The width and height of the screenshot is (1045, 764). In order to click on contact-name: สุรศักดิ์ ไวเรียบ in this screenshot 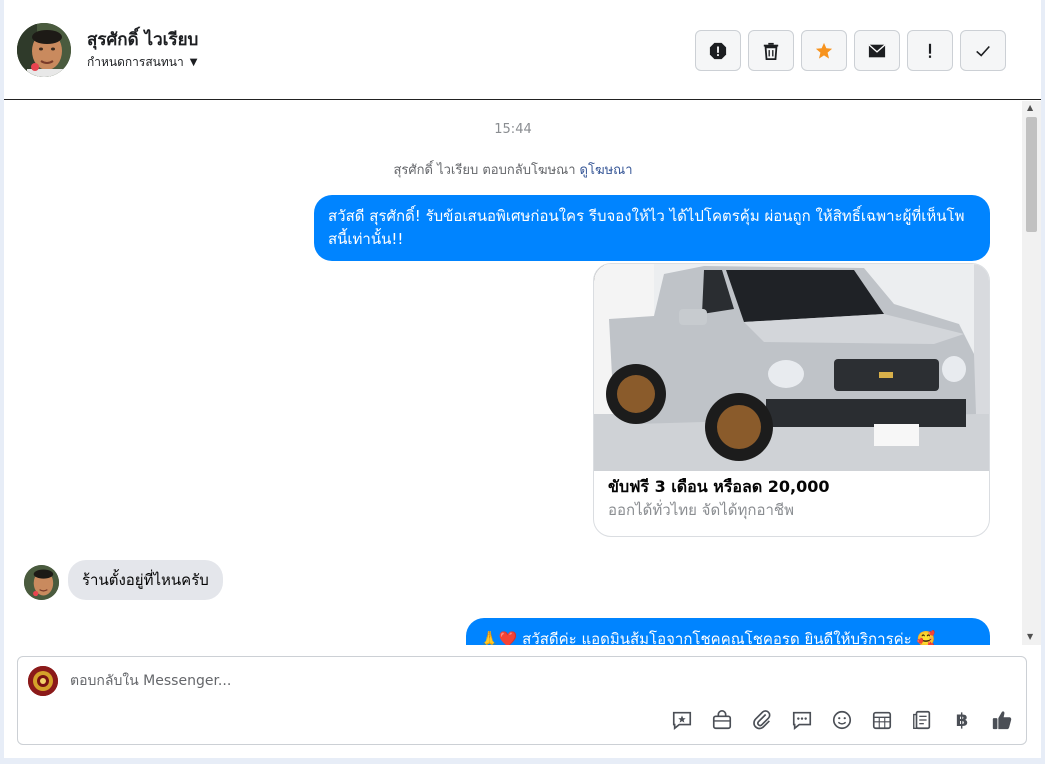, I will do `click(142, 39)`.